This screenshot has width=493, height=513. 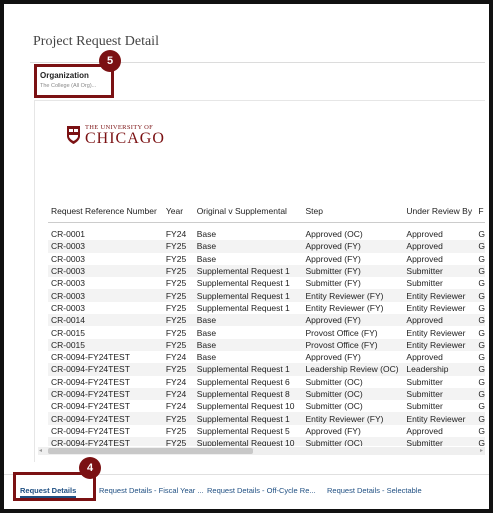 What do you see at coordinates (125, 138) in the screenshot?
I see `logo-line-big: CHICAGO` at bounding box center [125, 138].